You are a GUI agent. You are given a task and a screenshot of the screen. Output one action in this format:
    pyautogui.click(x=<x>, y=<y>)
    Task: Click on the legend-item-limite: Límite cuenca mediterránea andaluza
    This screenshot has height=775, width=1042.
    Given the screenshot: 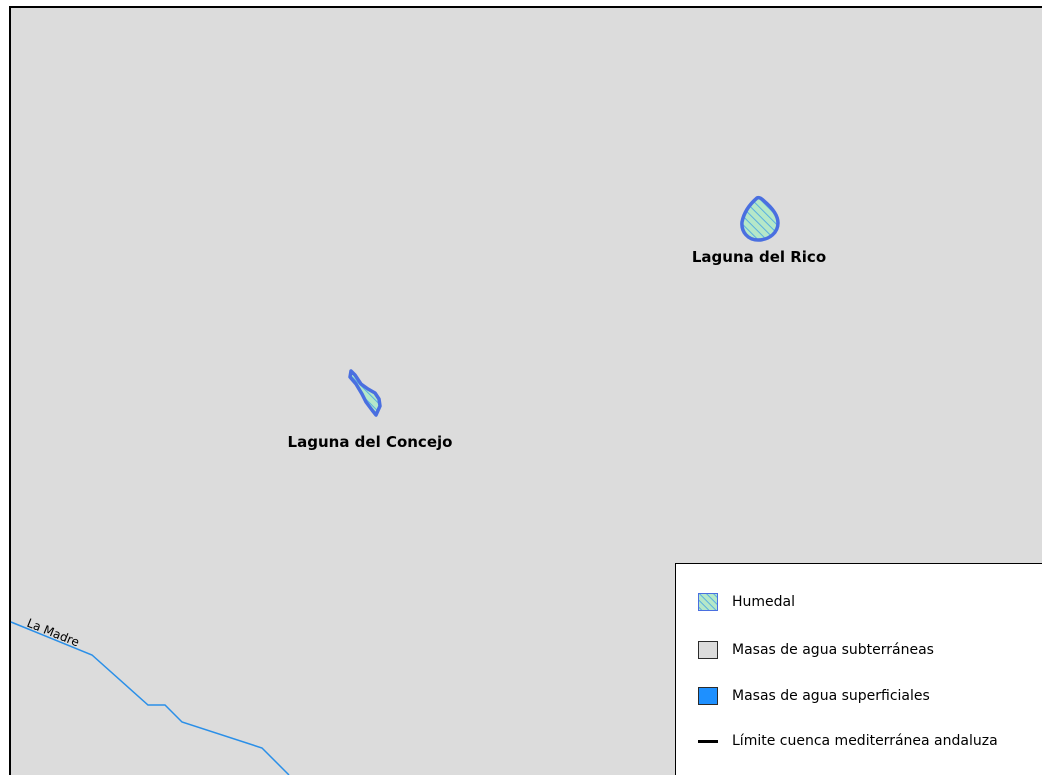 What is the action you would take?
    pyautogui.click(x=848, y=741)
    